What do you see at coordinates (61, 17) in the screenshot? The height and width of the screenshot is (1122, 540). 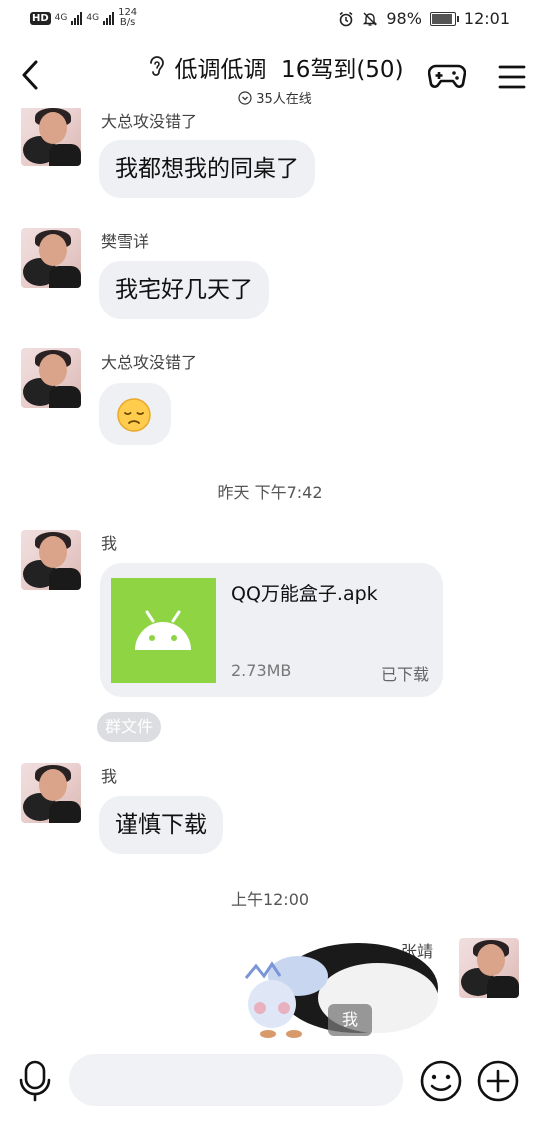 I see `sim1-label: 4G` at bounding box center [61, 17].